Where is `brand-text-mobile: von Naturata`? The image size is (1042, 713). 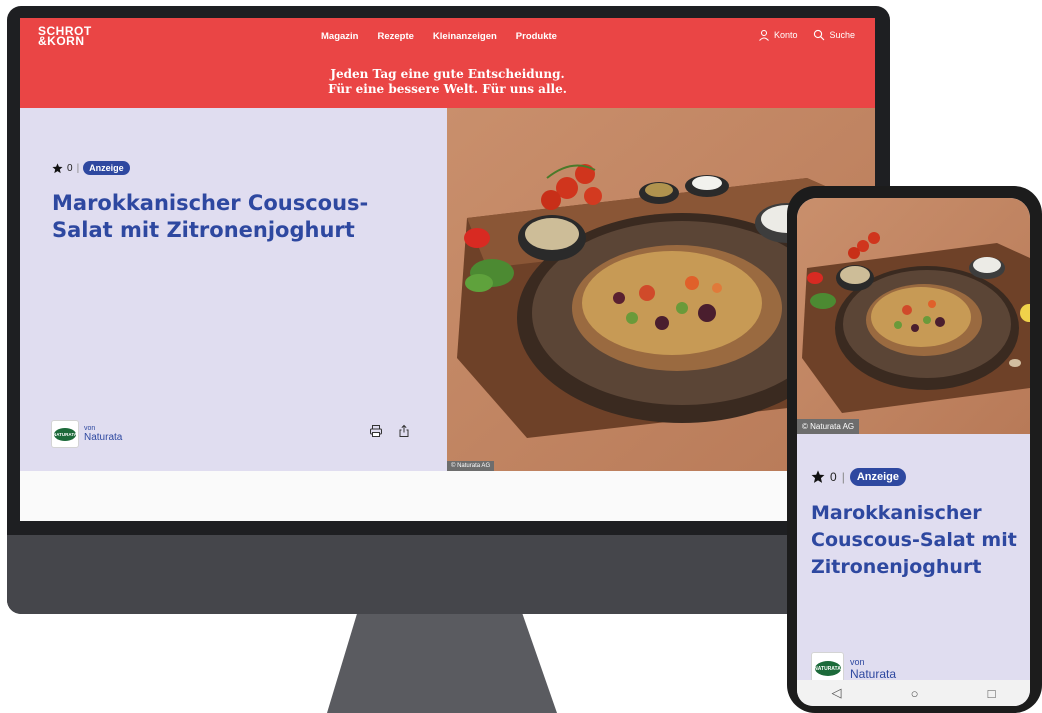 brand-text-mobile: von Naturata is located at coordinates (873, 669).